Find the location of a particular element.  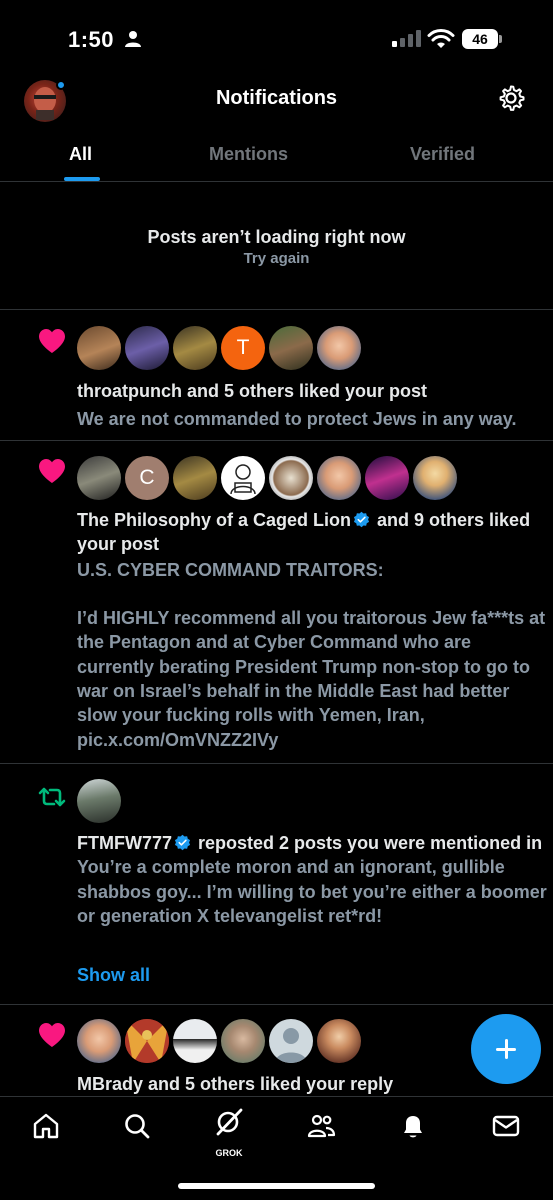

home-indicator is located at coordinates (276, 1186).